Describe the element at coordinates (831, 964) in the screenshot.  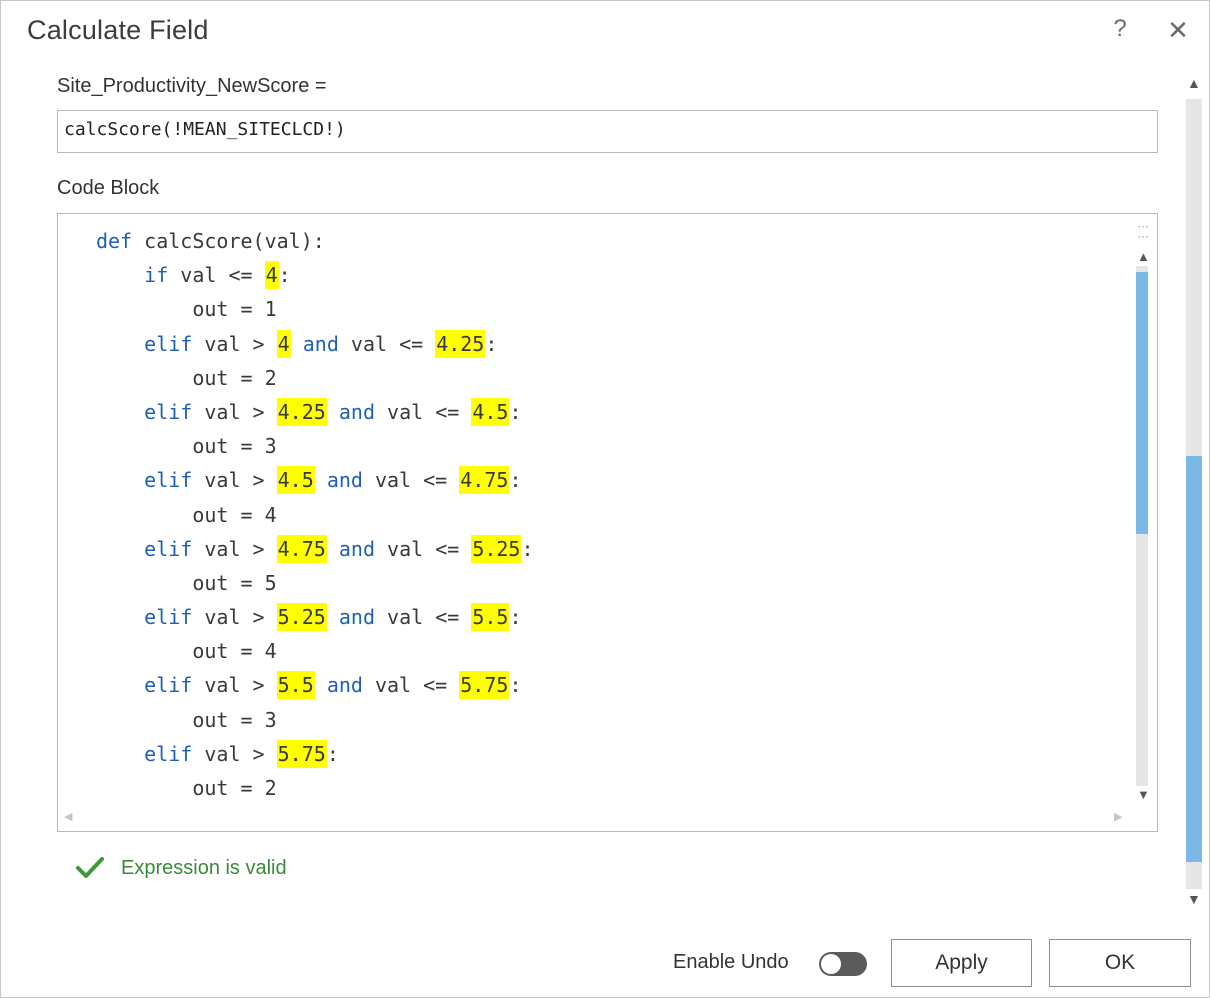
I see `toggle-knob` at that location.